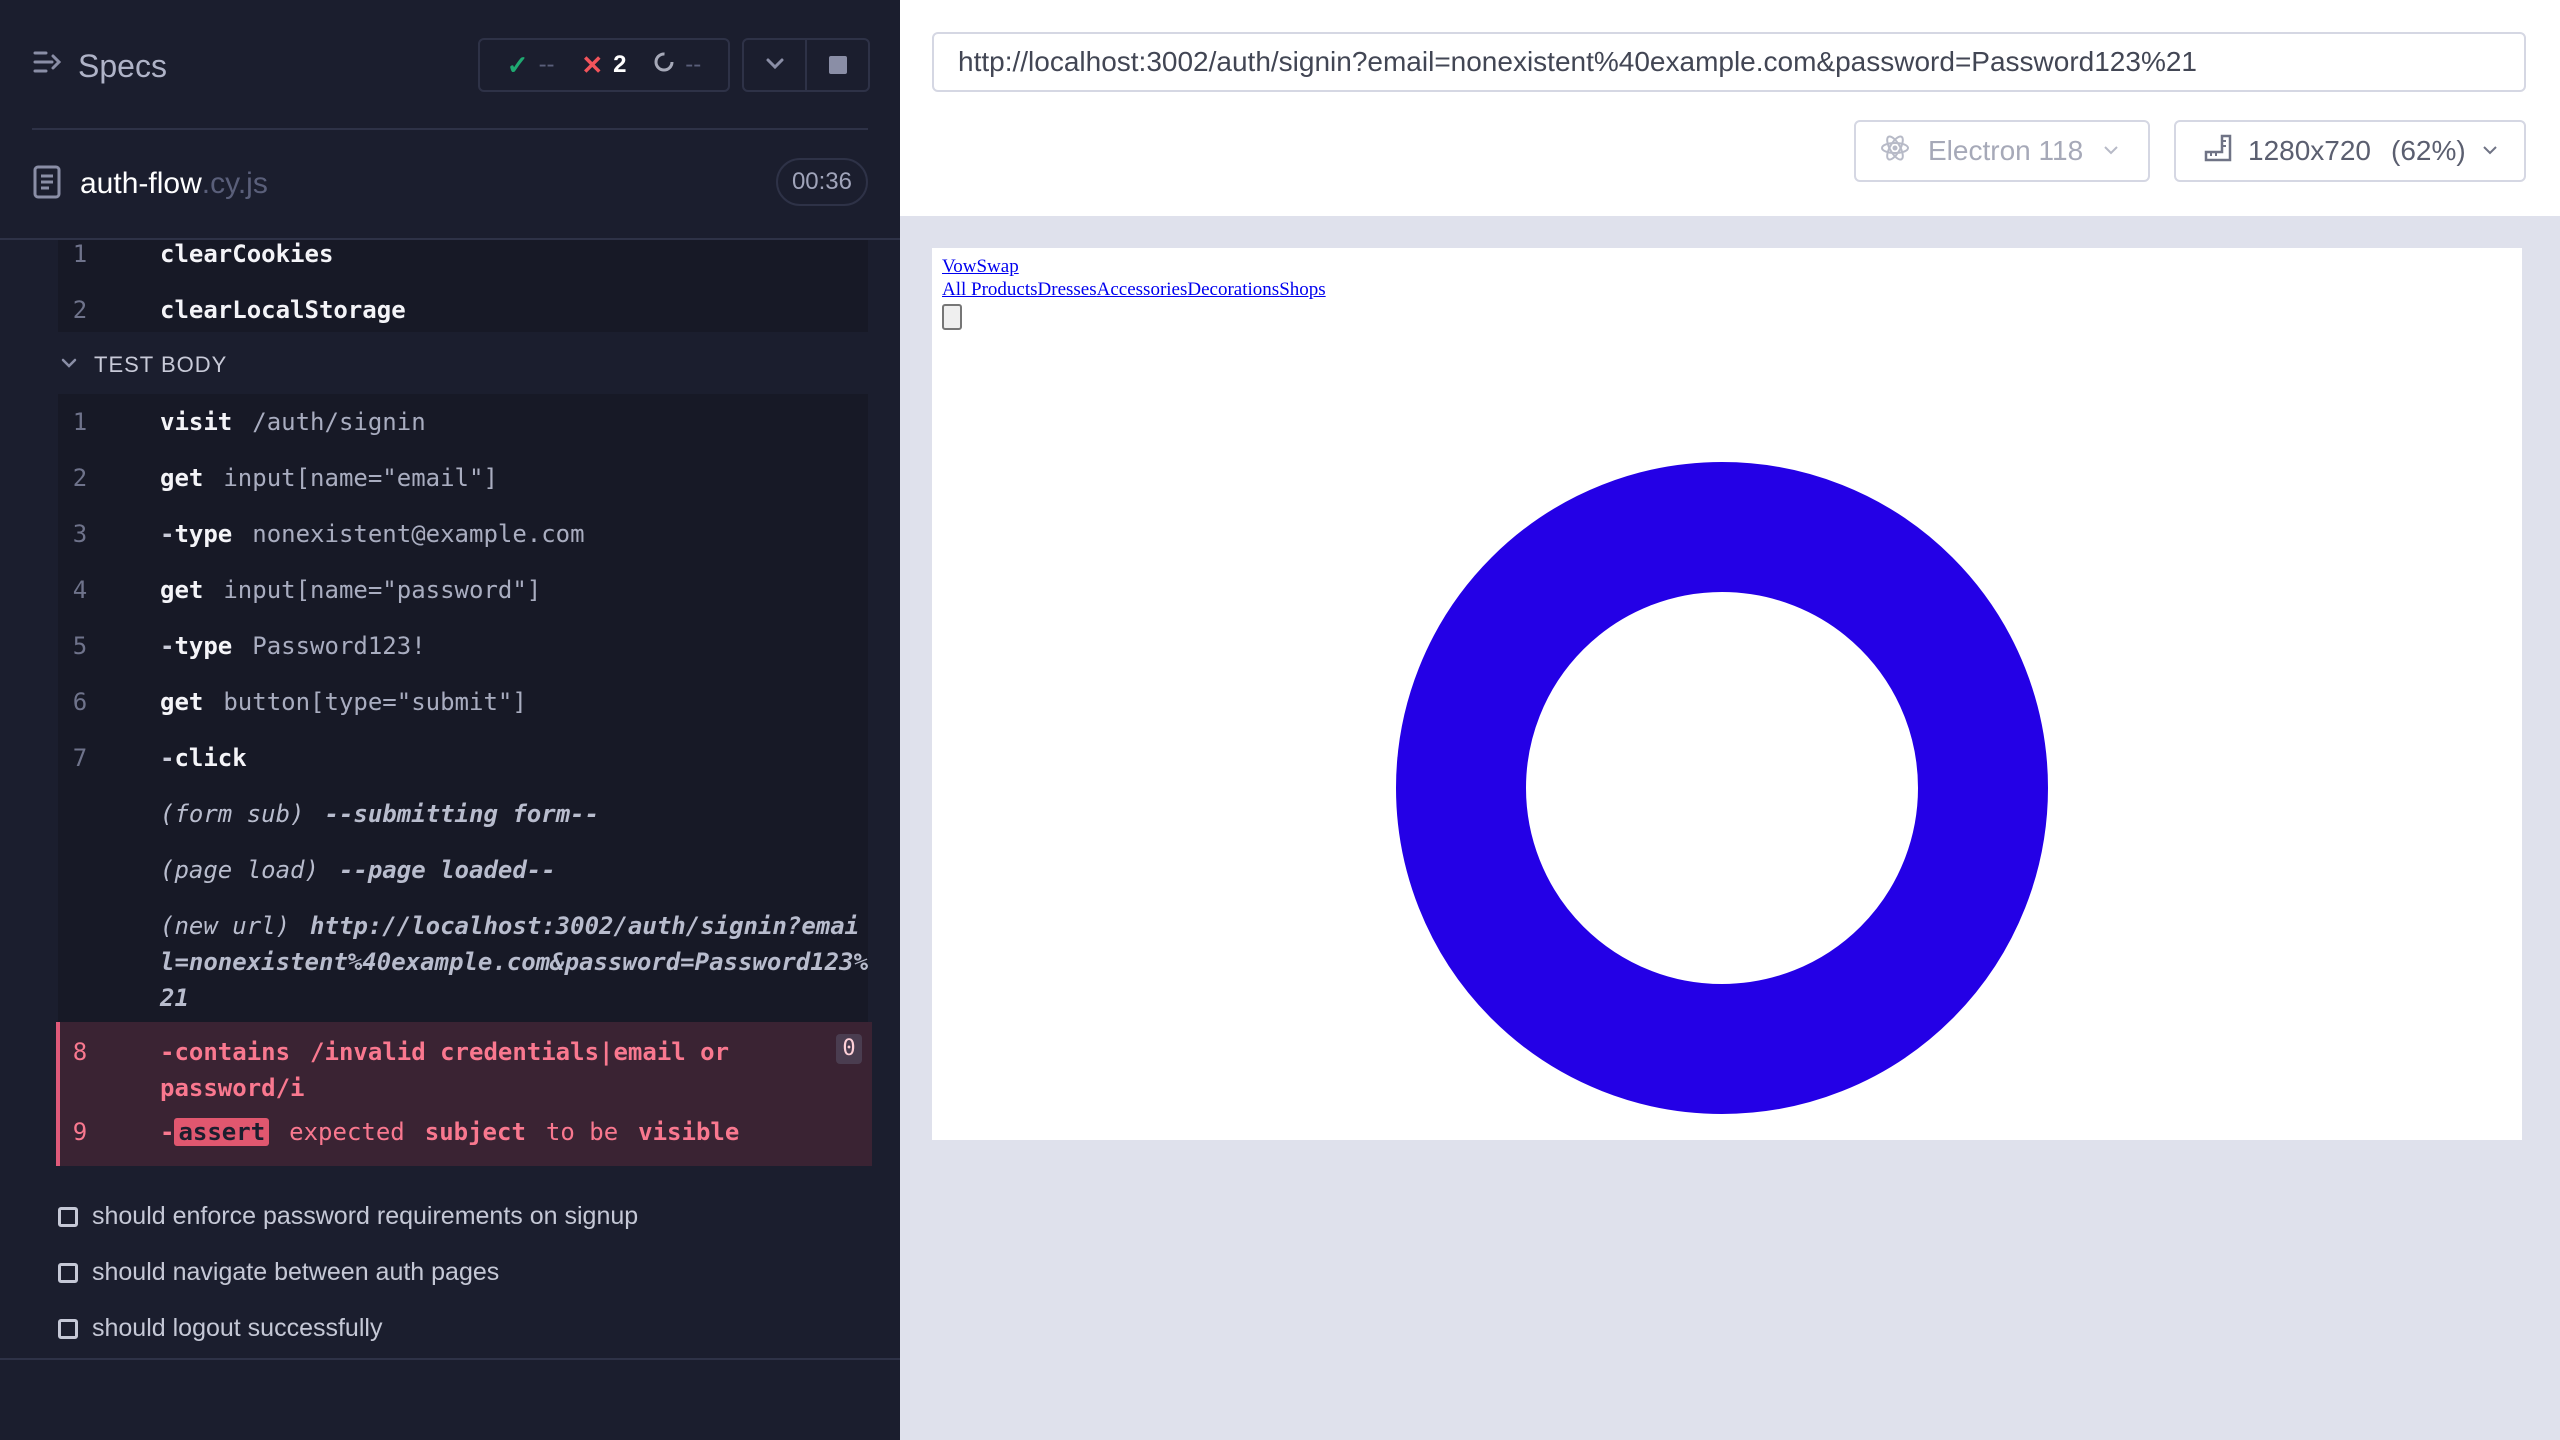 The width and height of the screenshot is (2560, 1440). I want to click on pending-test: should navigate between auth pages, so click(278, 1272).